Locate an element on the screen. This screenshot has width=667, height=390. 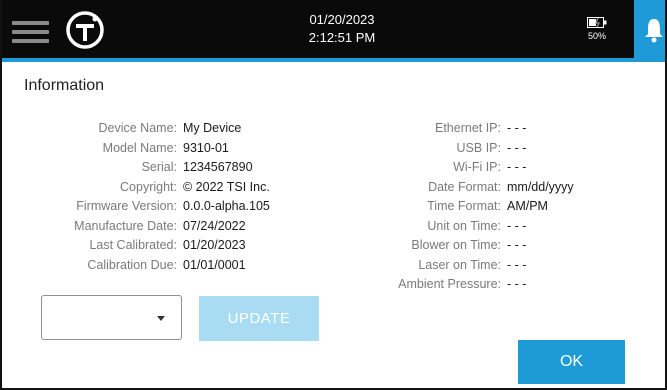
info-label: Manufacture Date: is located at coordinates (125, 225).